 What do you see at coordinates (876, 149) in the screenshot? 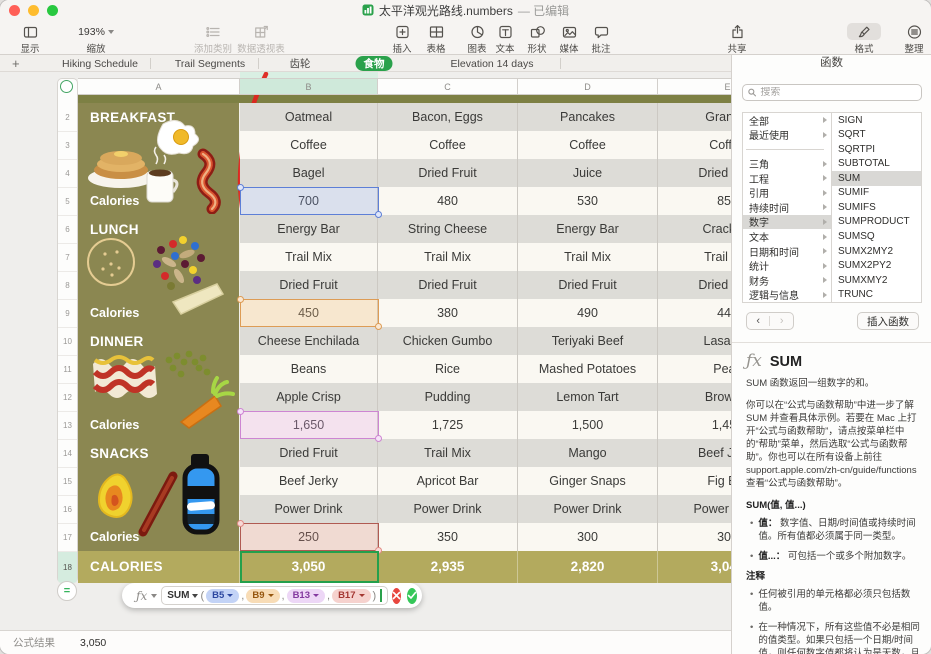
I see `function-item-SQRTPI: SQRTPI` at bounding box center [876, 149].